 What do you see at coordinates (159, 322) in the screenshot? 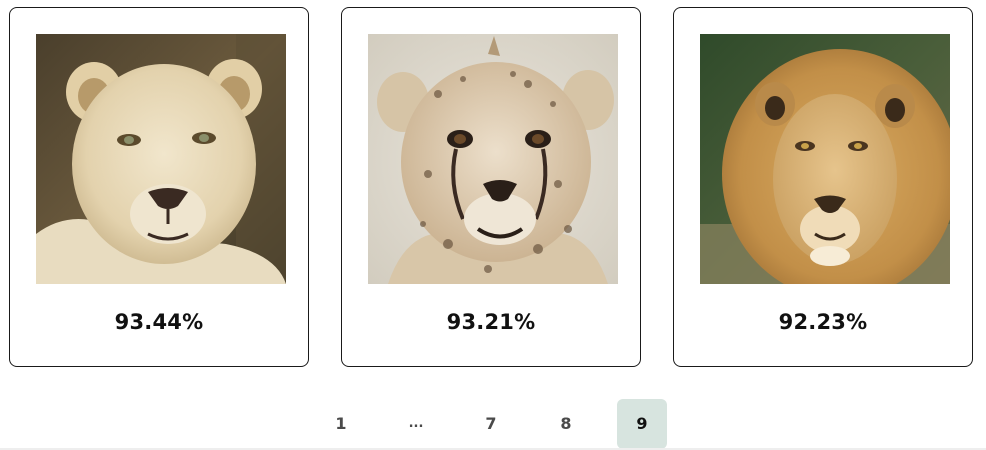
I see `similarity-score: 93.44%` at bounding box center [159, 322].